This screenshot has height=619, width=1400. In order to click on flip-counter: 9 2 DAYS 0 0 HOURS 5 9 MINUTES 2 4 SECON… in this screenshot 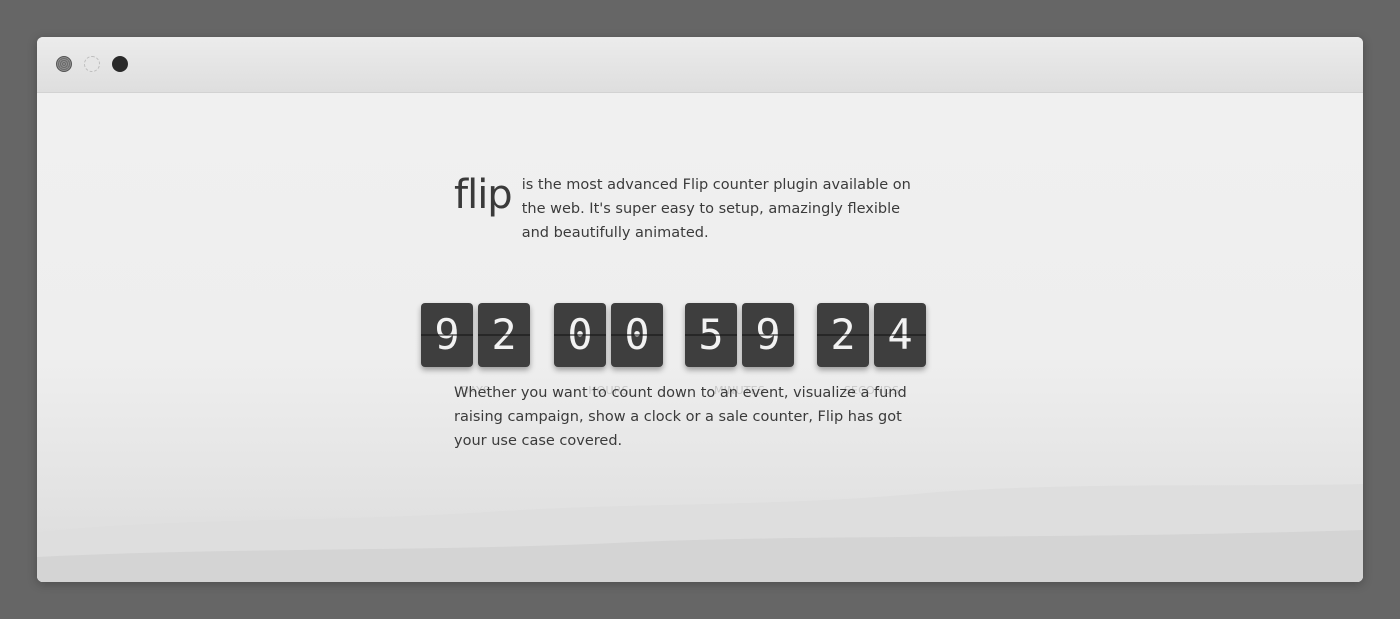, I will do `click(676, 350)`.